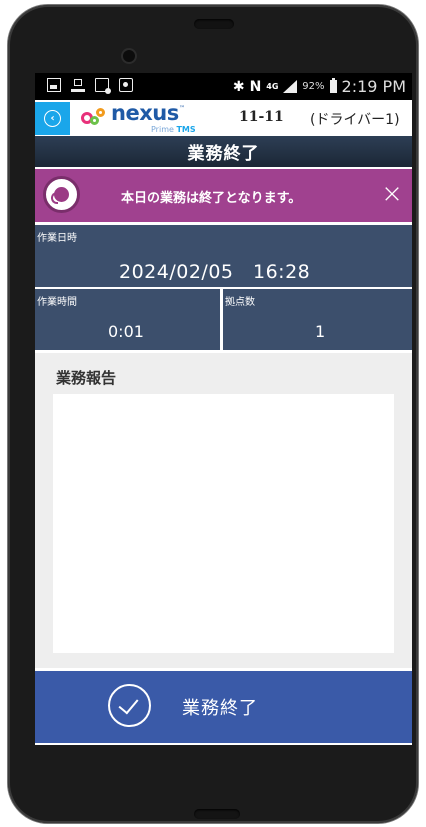 The width and height of the screenshot is (426, 827). I want to click on driver-name: (ドライバー1), so click(355, 120).